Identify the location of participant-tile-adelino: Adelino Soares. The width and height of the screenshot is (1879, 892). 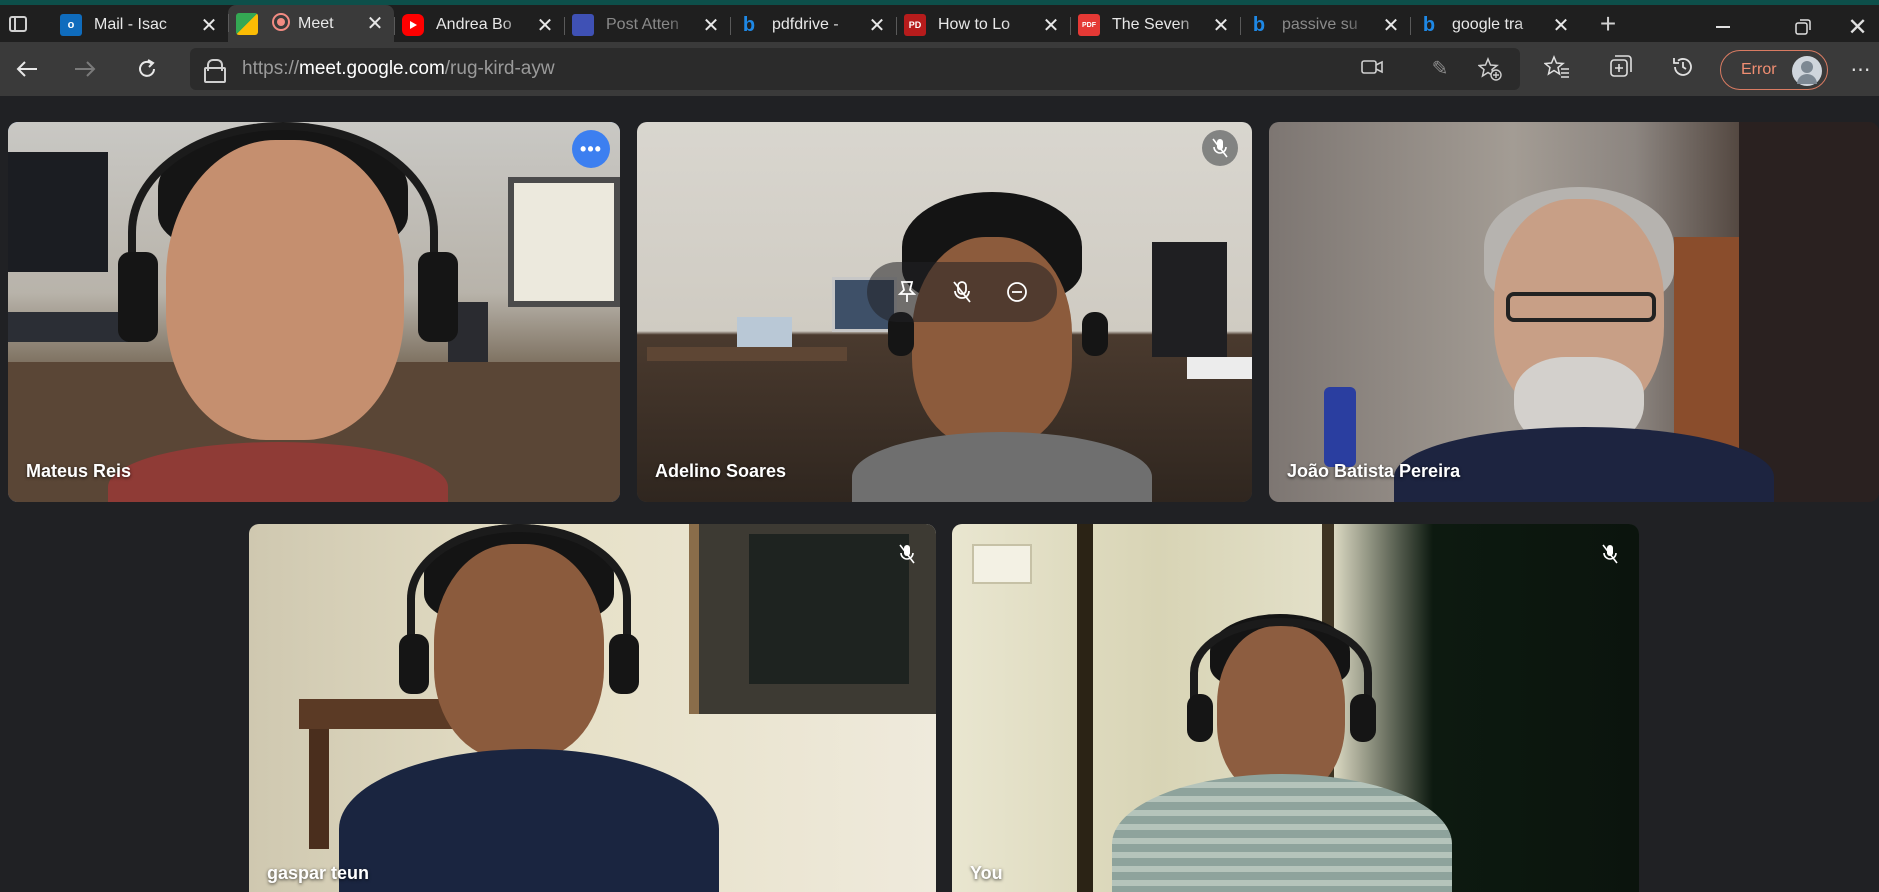
(944, 312).